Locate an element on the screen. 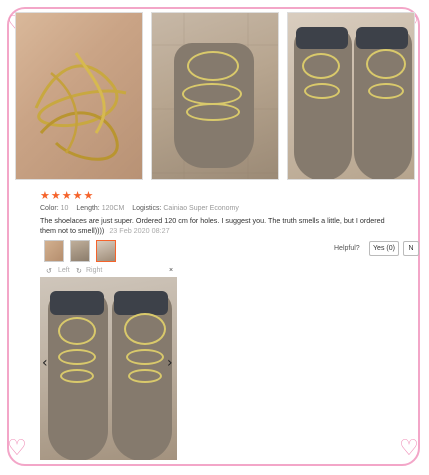 The image size is (429, 475). rotate-right-icon: ↻ is located at coordinates (79, 271).